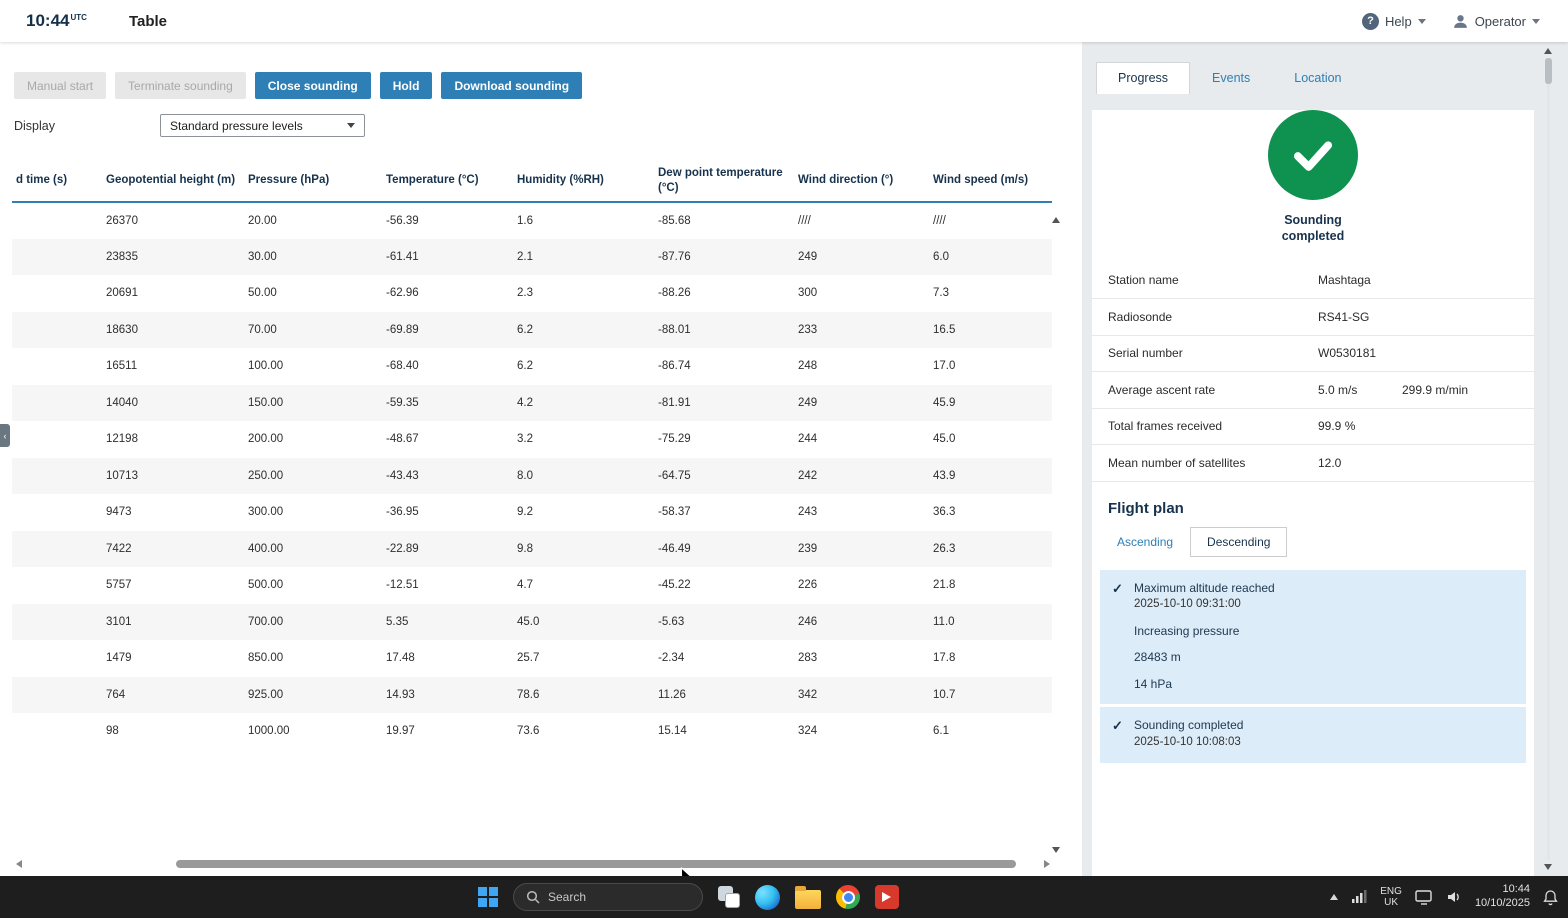 The image size is (1568, 918). What do you see at coordinates (1123, 685) in the screenshot?
I see `check-icon` at bounding box center [1123, 685].